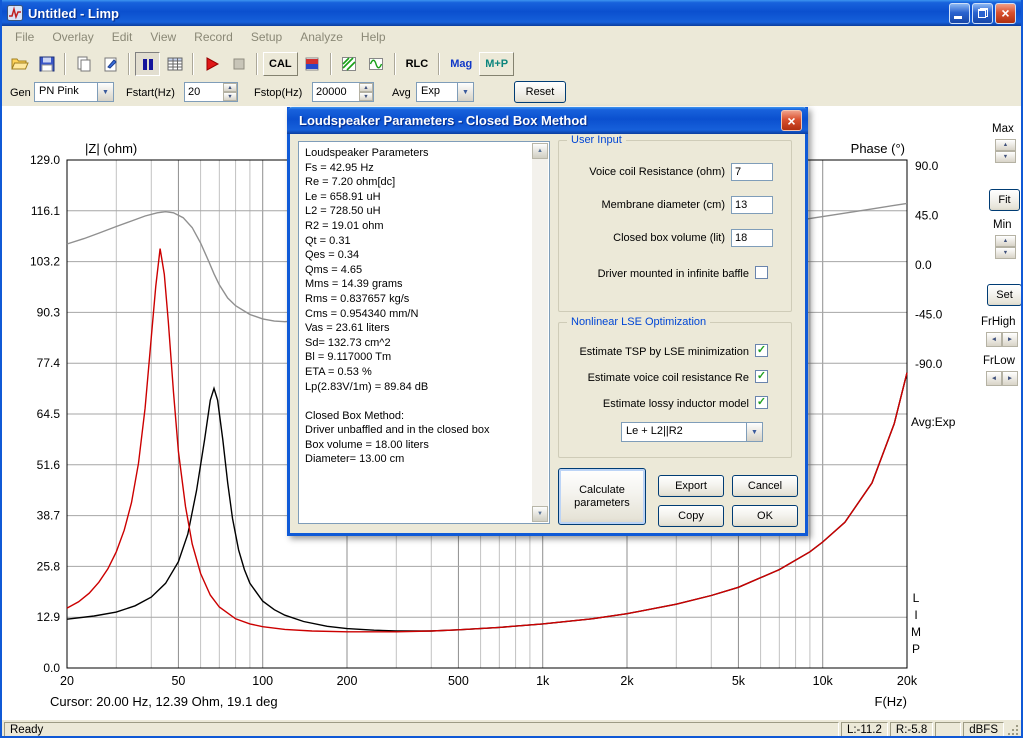 The height and width of the screenshot is (738, 1023). I want to click on voice-coil-resistance-input, so click(752, 172).